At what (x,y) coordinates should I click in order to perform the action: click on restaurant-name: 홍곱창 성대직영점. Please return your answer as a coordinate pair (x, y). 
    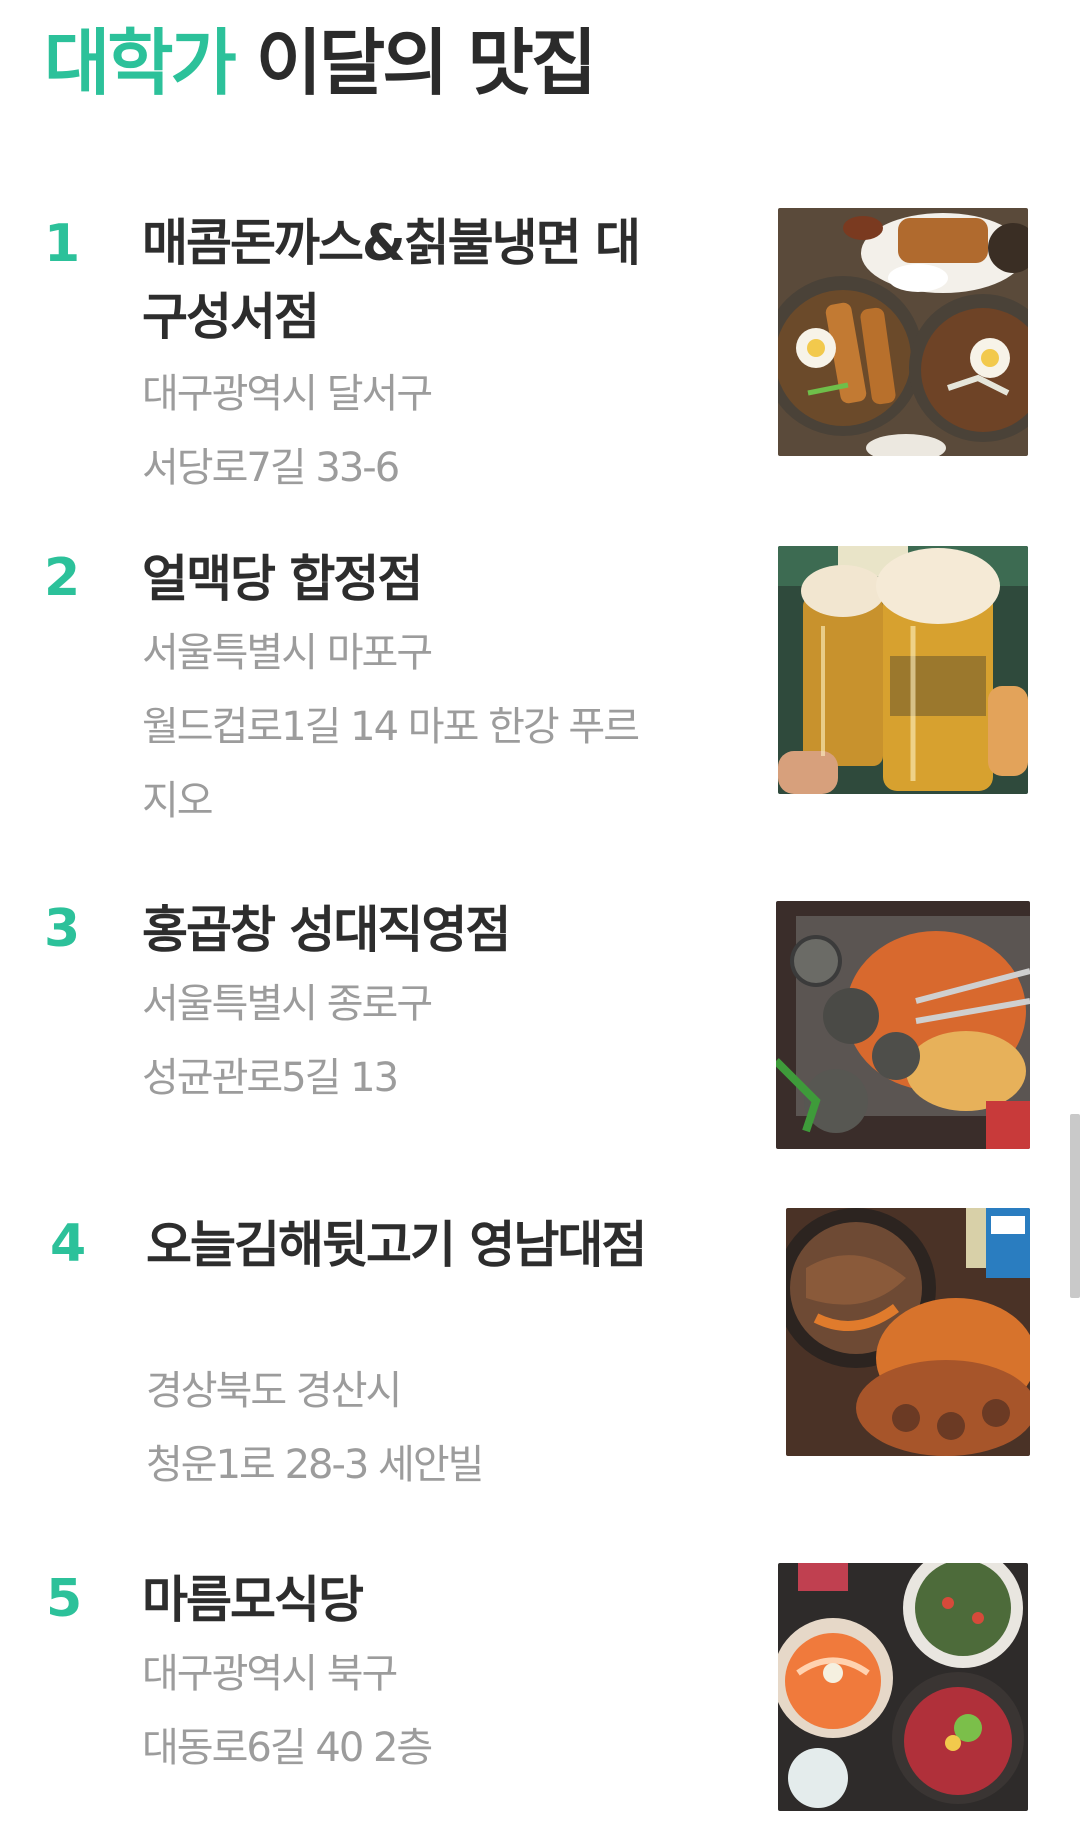
    Looking at the image, I should click on (326, 930).